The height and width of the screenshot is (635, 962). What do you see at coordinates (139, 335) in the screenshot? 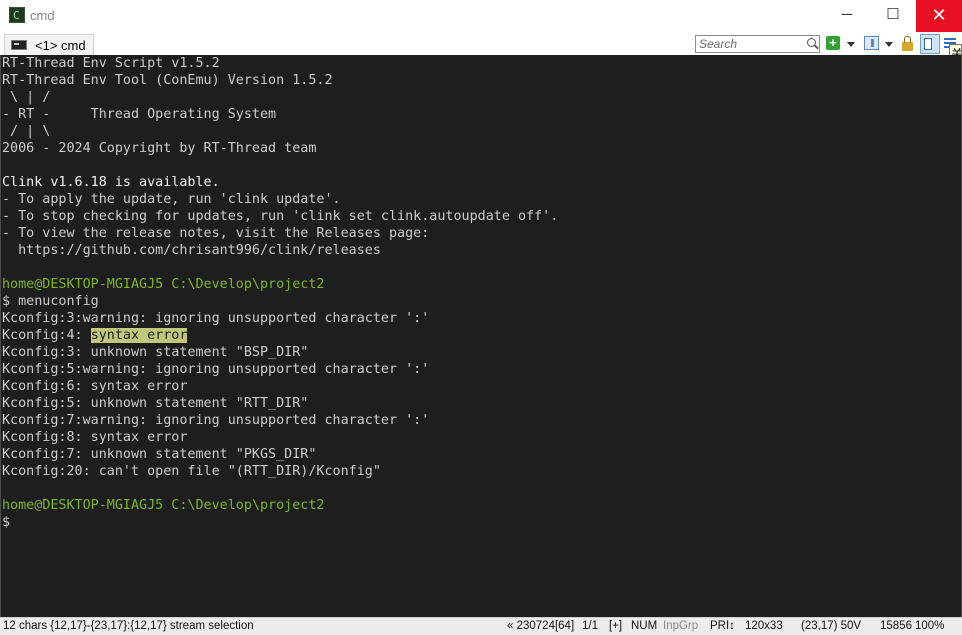
I see `selected-text: syntax error` at bounding box center [139, 335].